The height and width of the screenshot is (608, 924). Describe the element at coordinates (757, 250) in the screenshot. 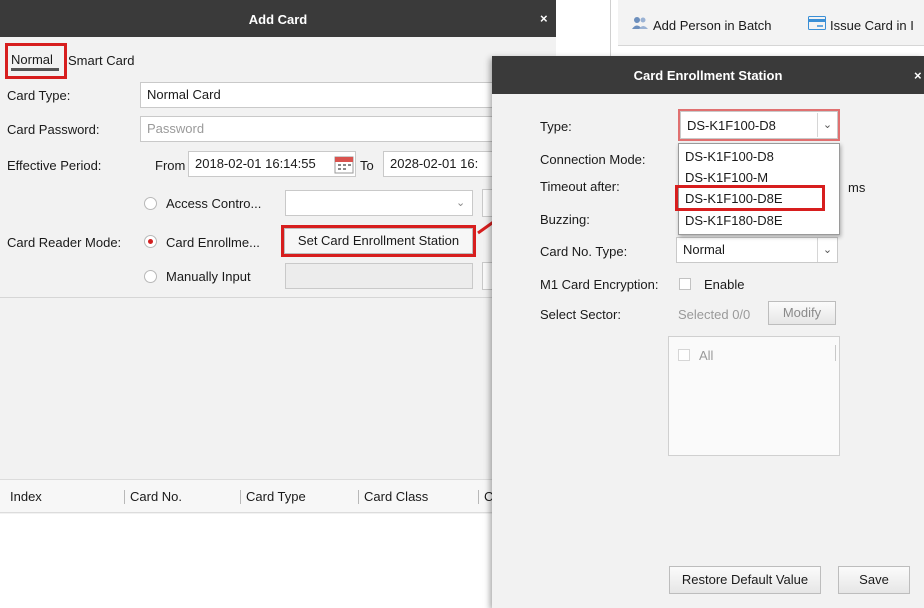

I see `card-no-type-select: Normal` at that location.